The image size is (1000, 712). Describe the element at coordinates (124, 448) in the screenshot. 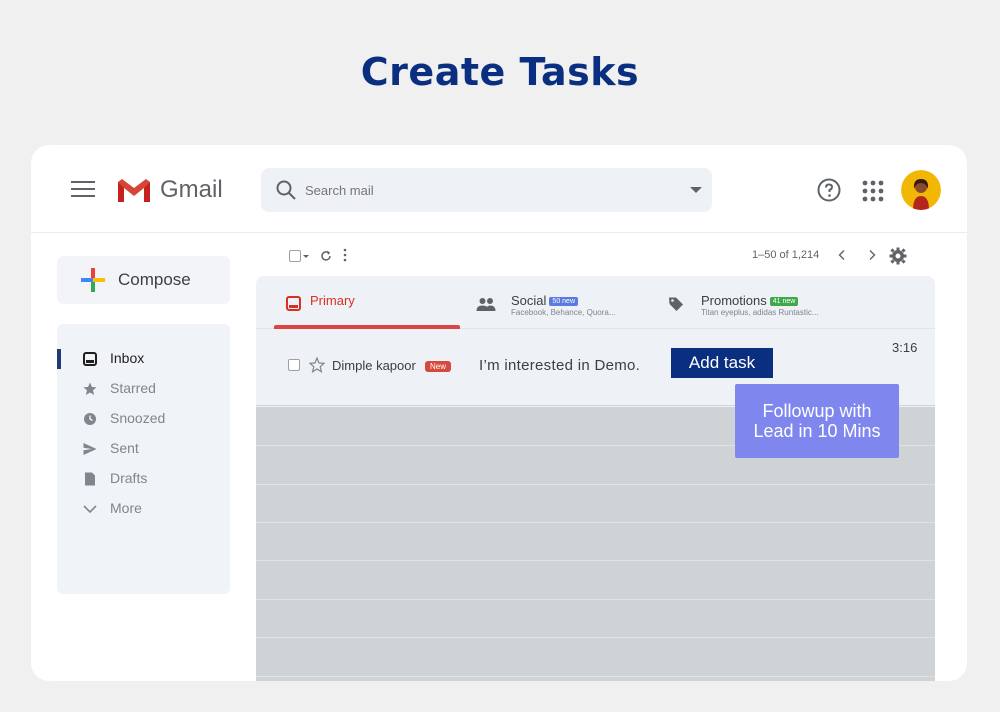

I see `sidebar-item-label: Sent` at that location.